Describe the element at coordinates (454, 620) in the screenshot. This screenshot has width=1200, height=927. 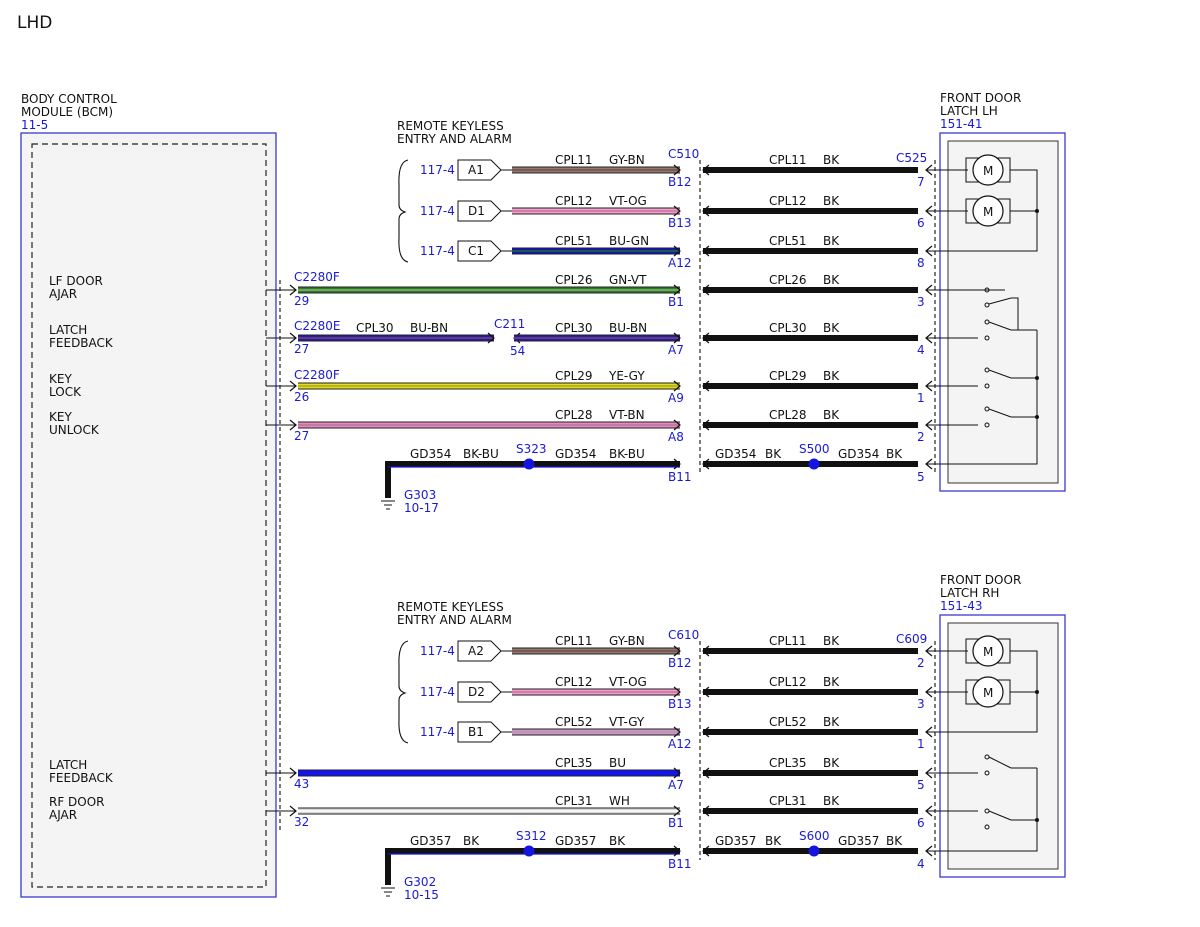
I see `rke-group-bottom-line2: ENTRY AND ALARM` at that location.